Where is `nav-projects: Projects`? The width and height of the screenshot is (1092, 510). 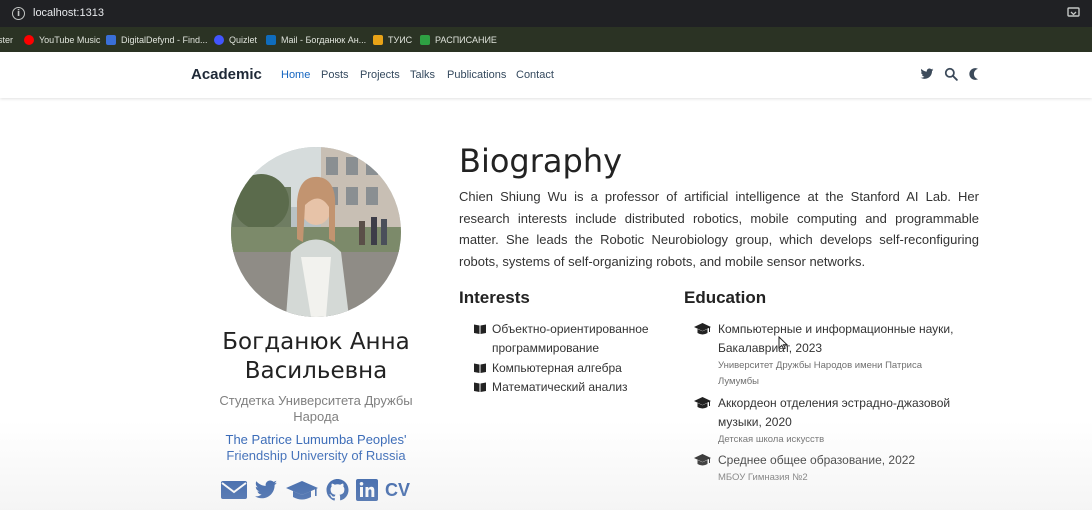
nav-projects: Projects is located at coordinates (380, 75).